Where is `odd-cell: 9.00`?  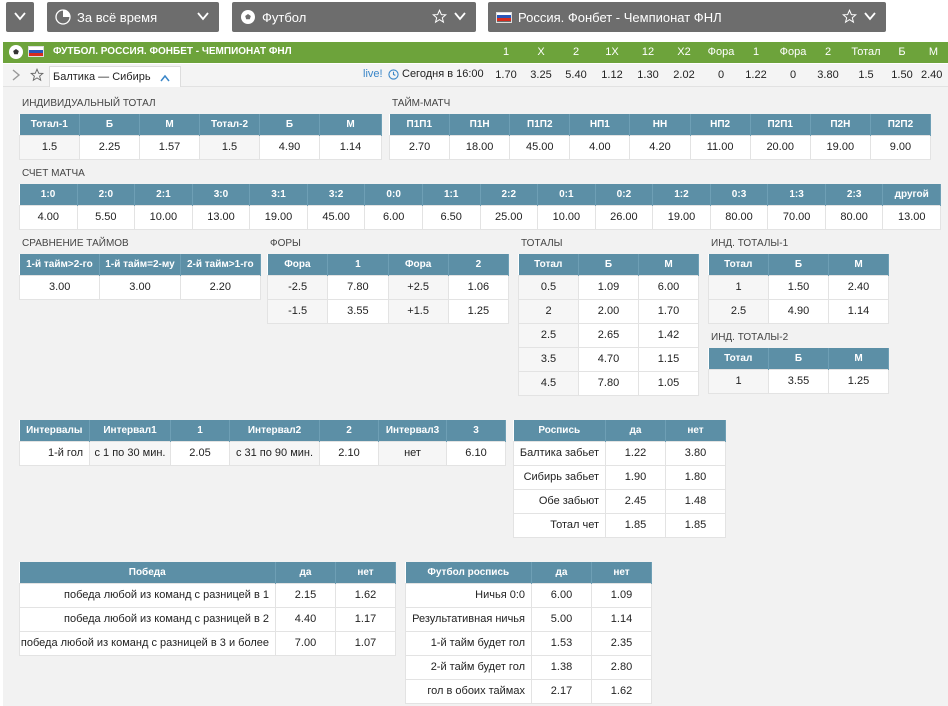
odd-cell: 9.00 is located at coordinates (900, 147).